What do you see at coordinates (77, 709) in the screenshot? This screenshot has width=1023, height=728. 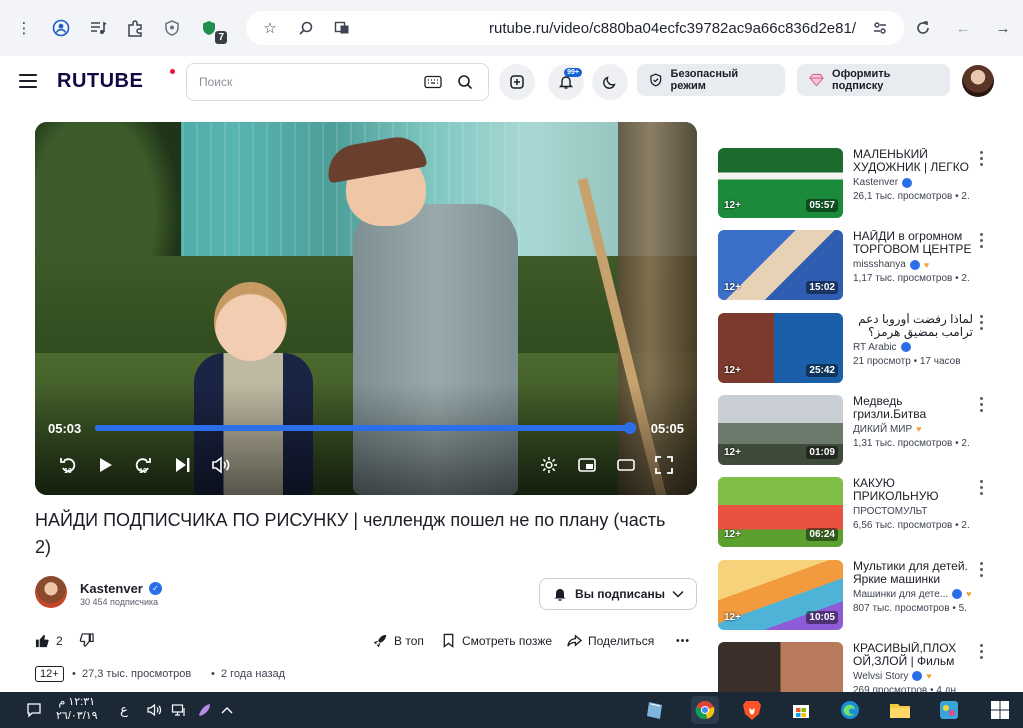 I see `system-clock: ١٢:٣١ م ٢٦/٠٣/١٩` at bounding box center [77, 709].